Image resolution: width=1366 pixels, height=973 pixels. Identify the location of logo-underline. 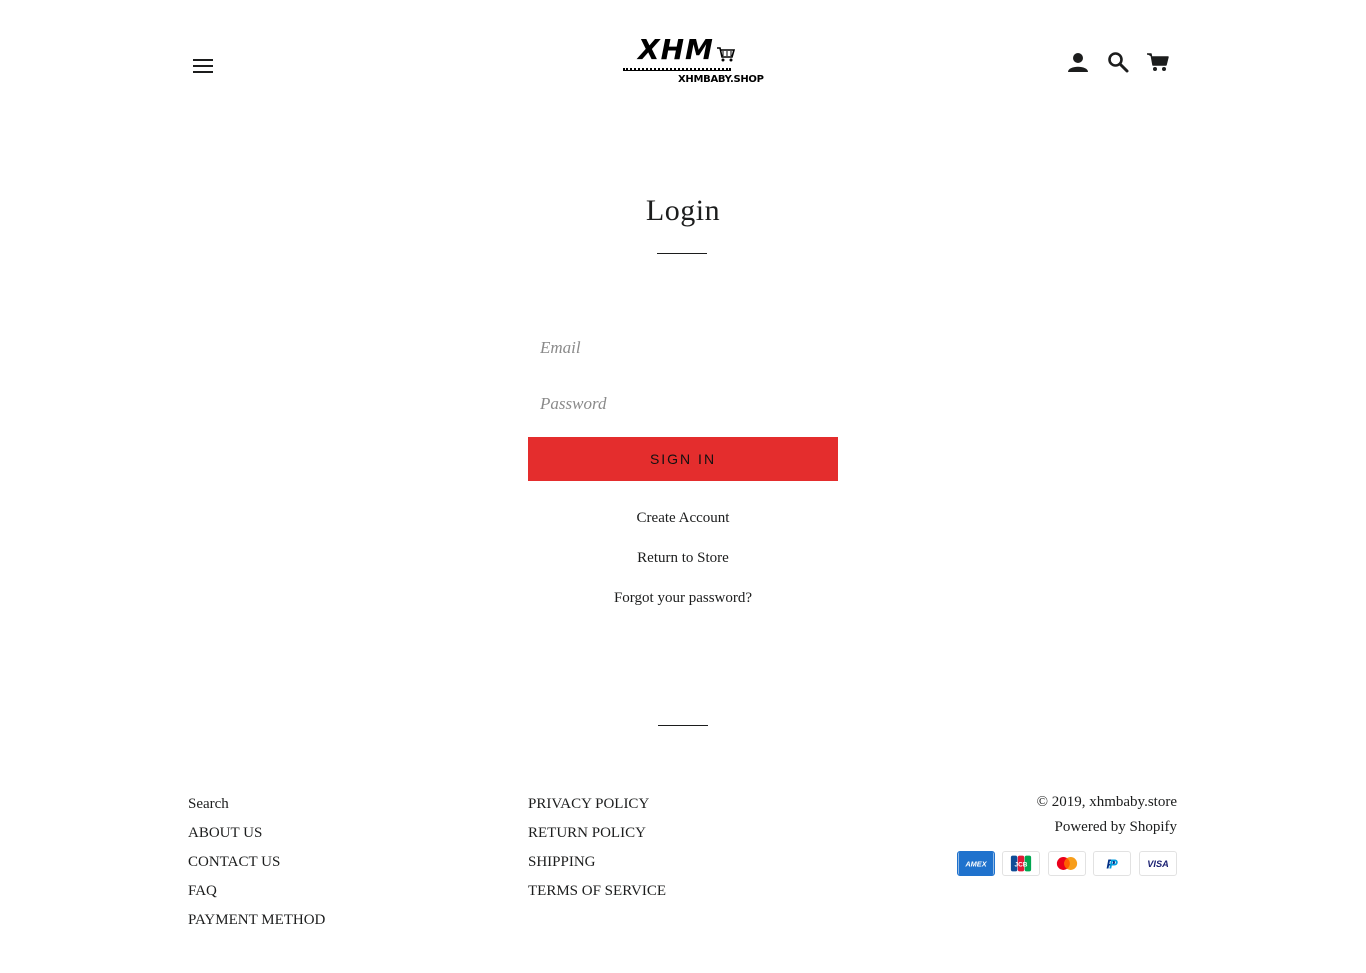
(677, 69).